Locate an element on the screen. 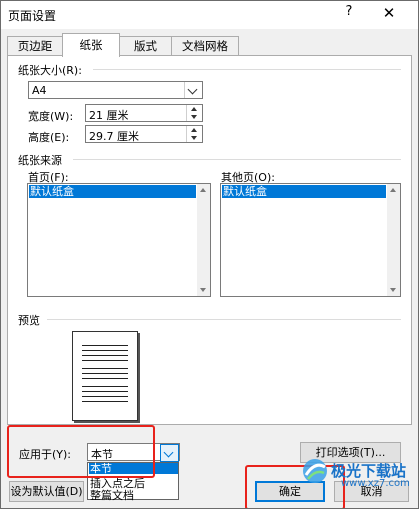 Image resolution: width=419 pixels, height=509 pixels. aurora-logo-icon is located at coordinates (315, 471).